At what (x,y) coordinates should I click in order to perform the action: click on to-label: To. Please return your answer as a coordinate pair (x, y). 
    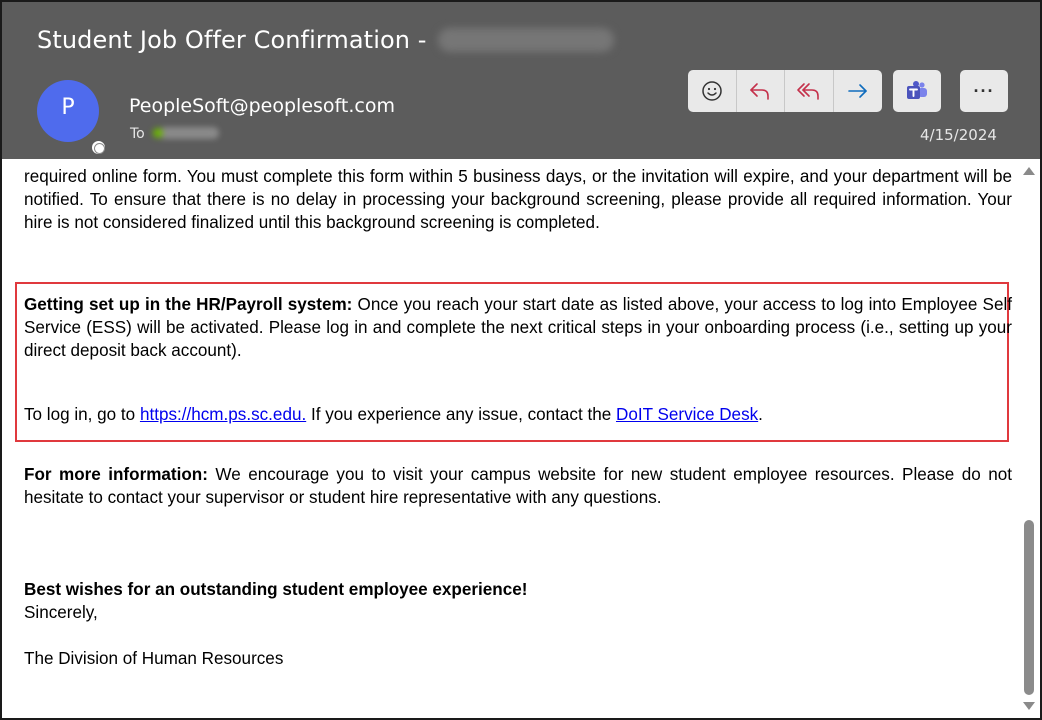
    Looking at the image, I should click on (137, 134).